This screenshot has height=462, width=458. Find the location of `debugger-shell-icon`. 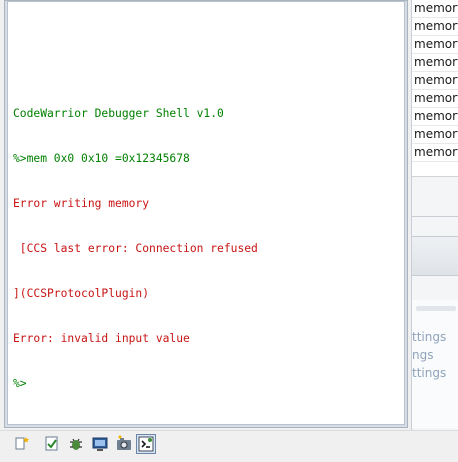

debugger-shell-icon is located at coordinates (146, 444).